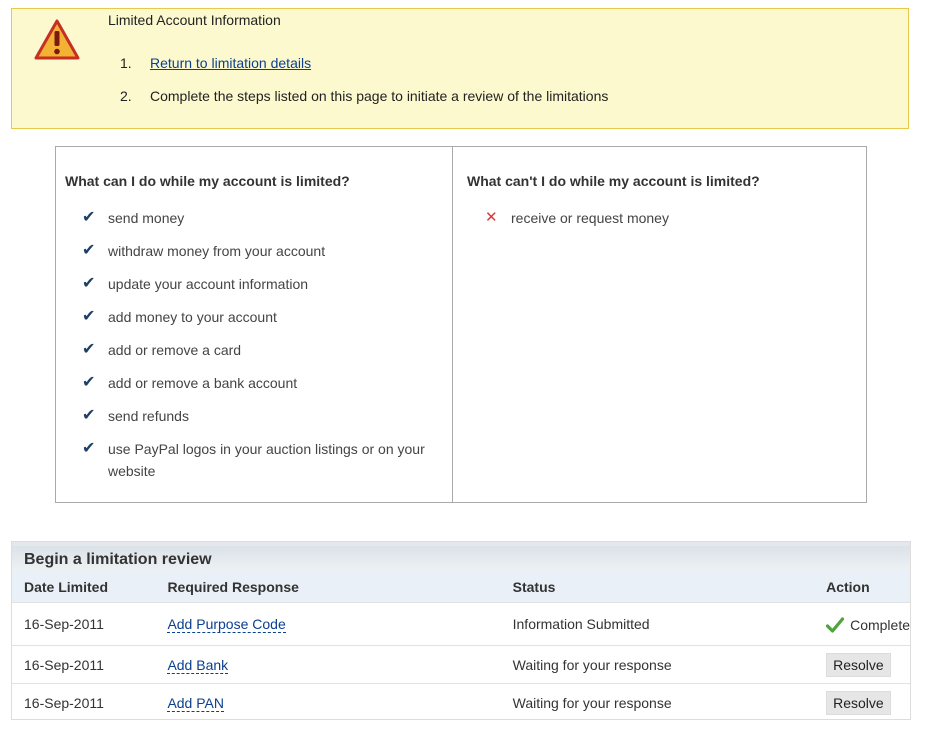  Describe the element at coordinates (364, 71) in the screenshot. I see `alert-step: 1. Return to limitation details` at that location.